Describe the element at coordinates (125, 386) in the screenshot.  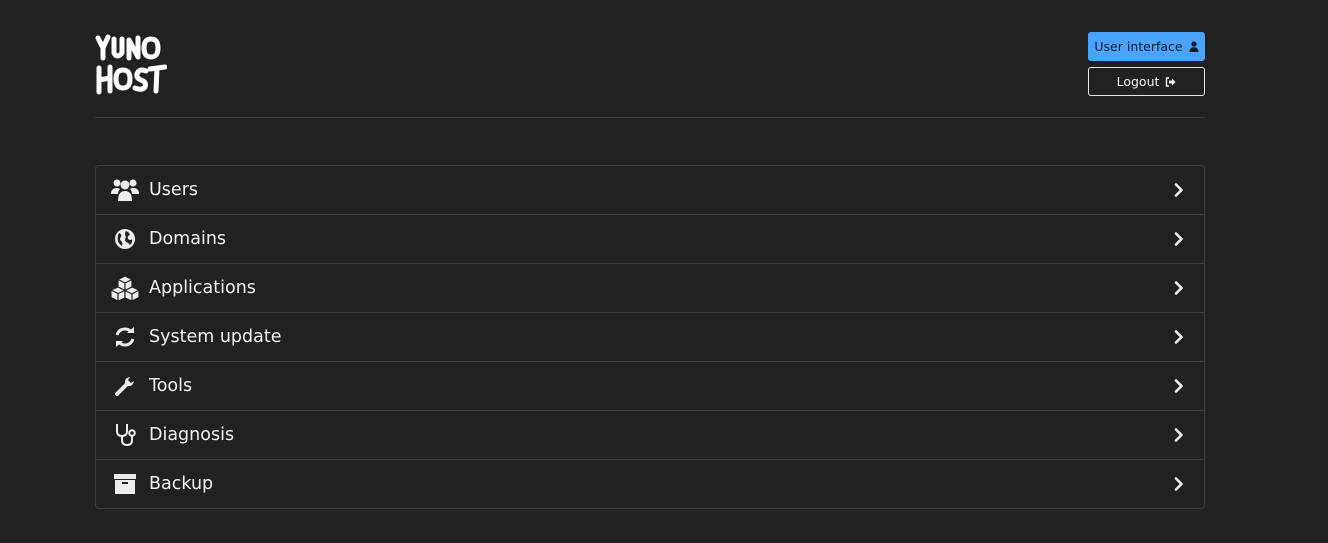
I see `wrench-icon` at that location.